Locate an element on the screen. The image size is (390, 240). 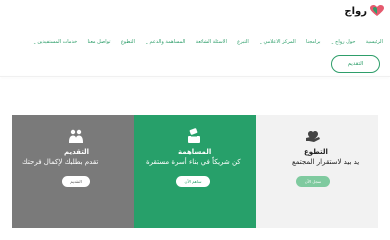
nav-item-programs: برامجنا is located at coordinates (313, 42).